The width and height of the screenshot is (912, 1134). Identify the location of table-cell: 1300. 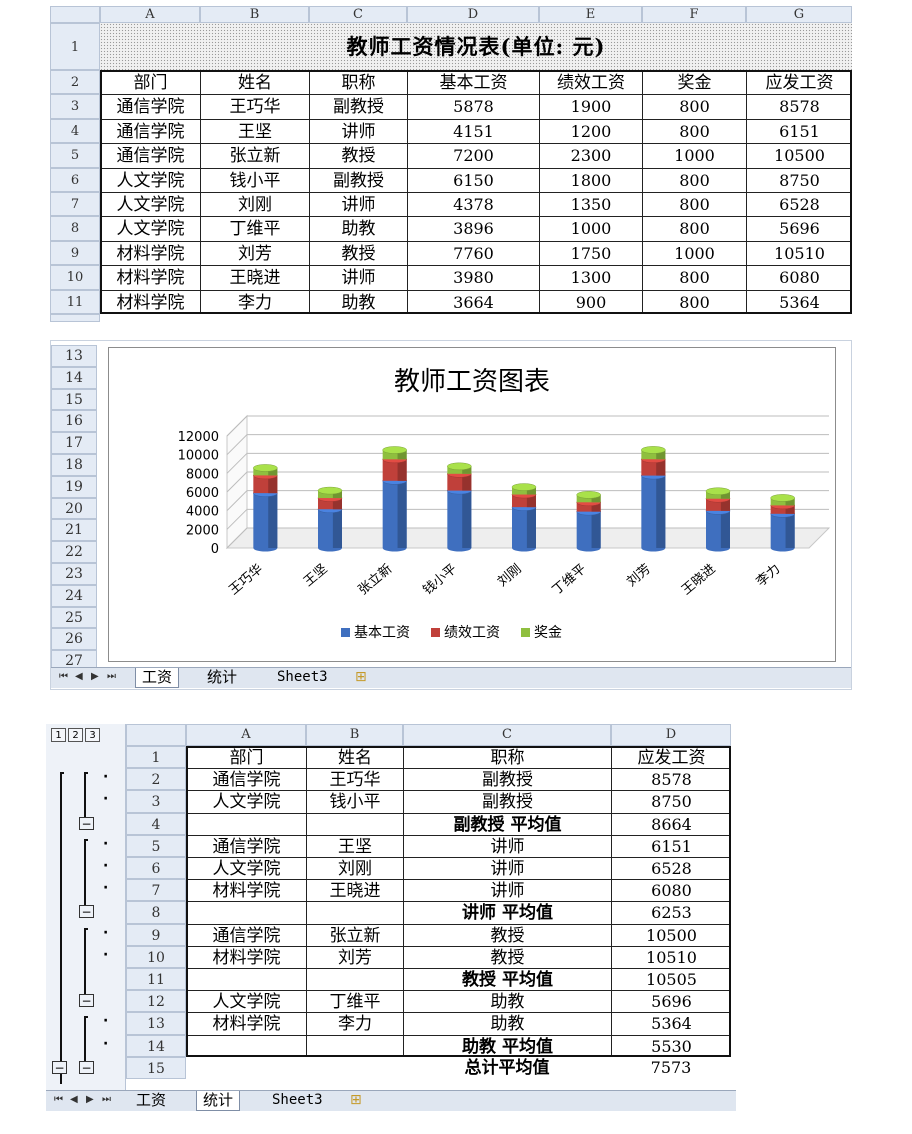
(590, 277).